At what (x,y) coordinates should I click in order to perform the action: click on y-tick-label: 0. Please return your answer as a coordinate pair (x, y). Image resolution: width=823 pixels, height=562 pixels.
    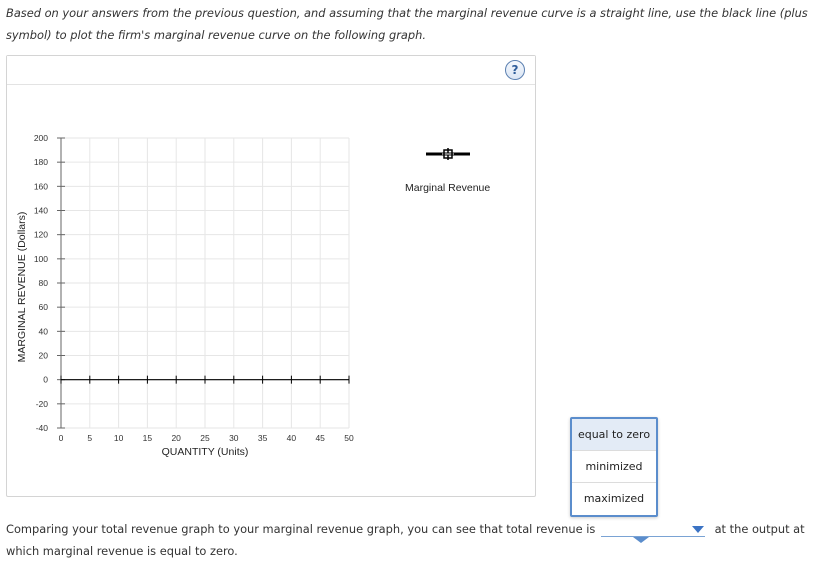
    Looking at the image, I should click on (45, 380).